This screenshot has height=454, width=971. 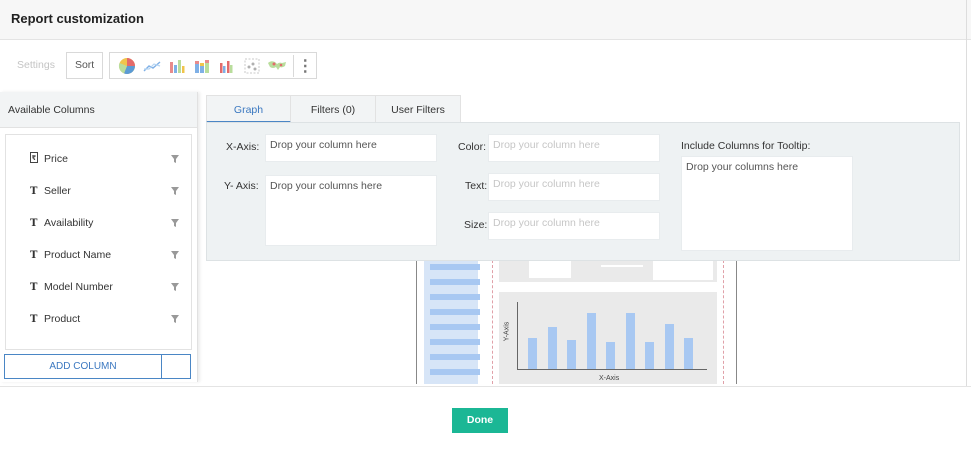 I want to click on currency-type-icon: ₹, so click(x=37, y=159).